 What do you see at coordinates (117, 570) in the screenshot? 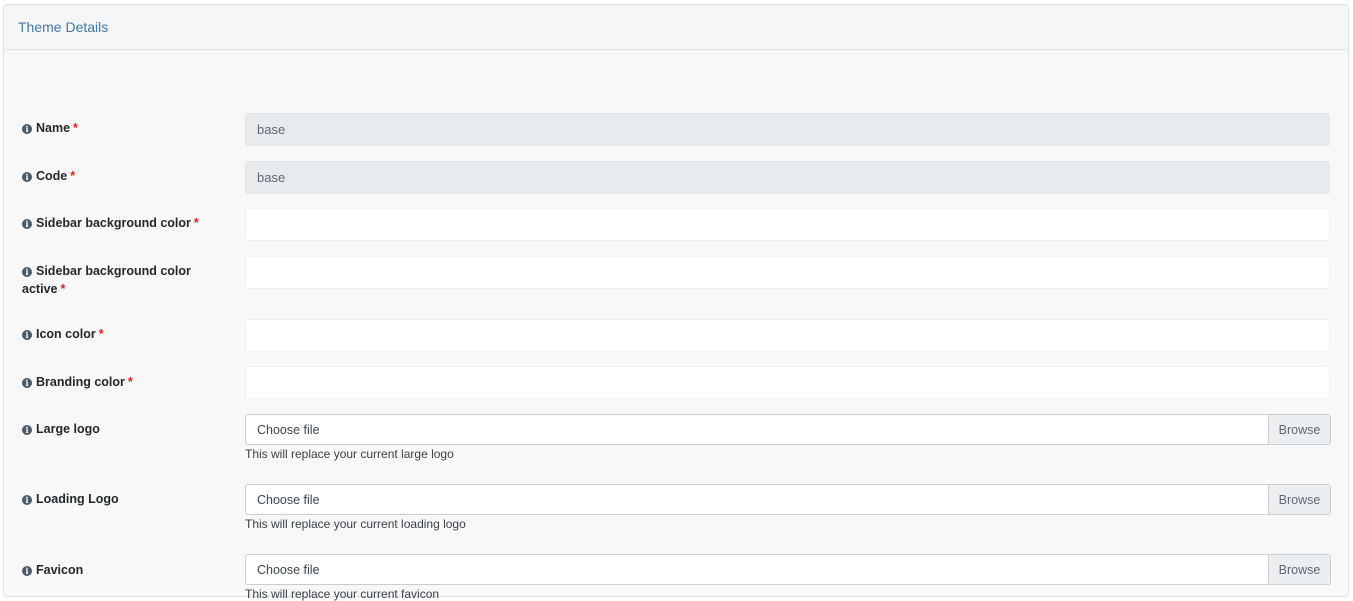
I see `favicon-label: i Favicon` at bounding box center [117, 570].